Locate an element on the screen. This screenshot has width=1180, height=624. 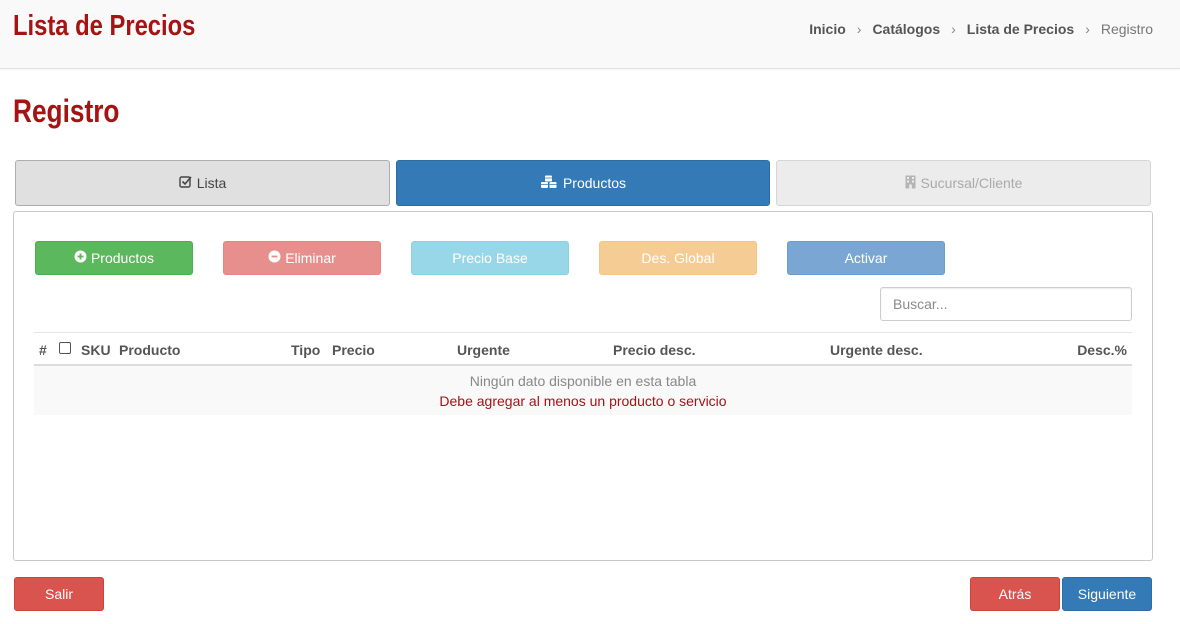
select-all-checkbox is located at coordinates (65, 348).